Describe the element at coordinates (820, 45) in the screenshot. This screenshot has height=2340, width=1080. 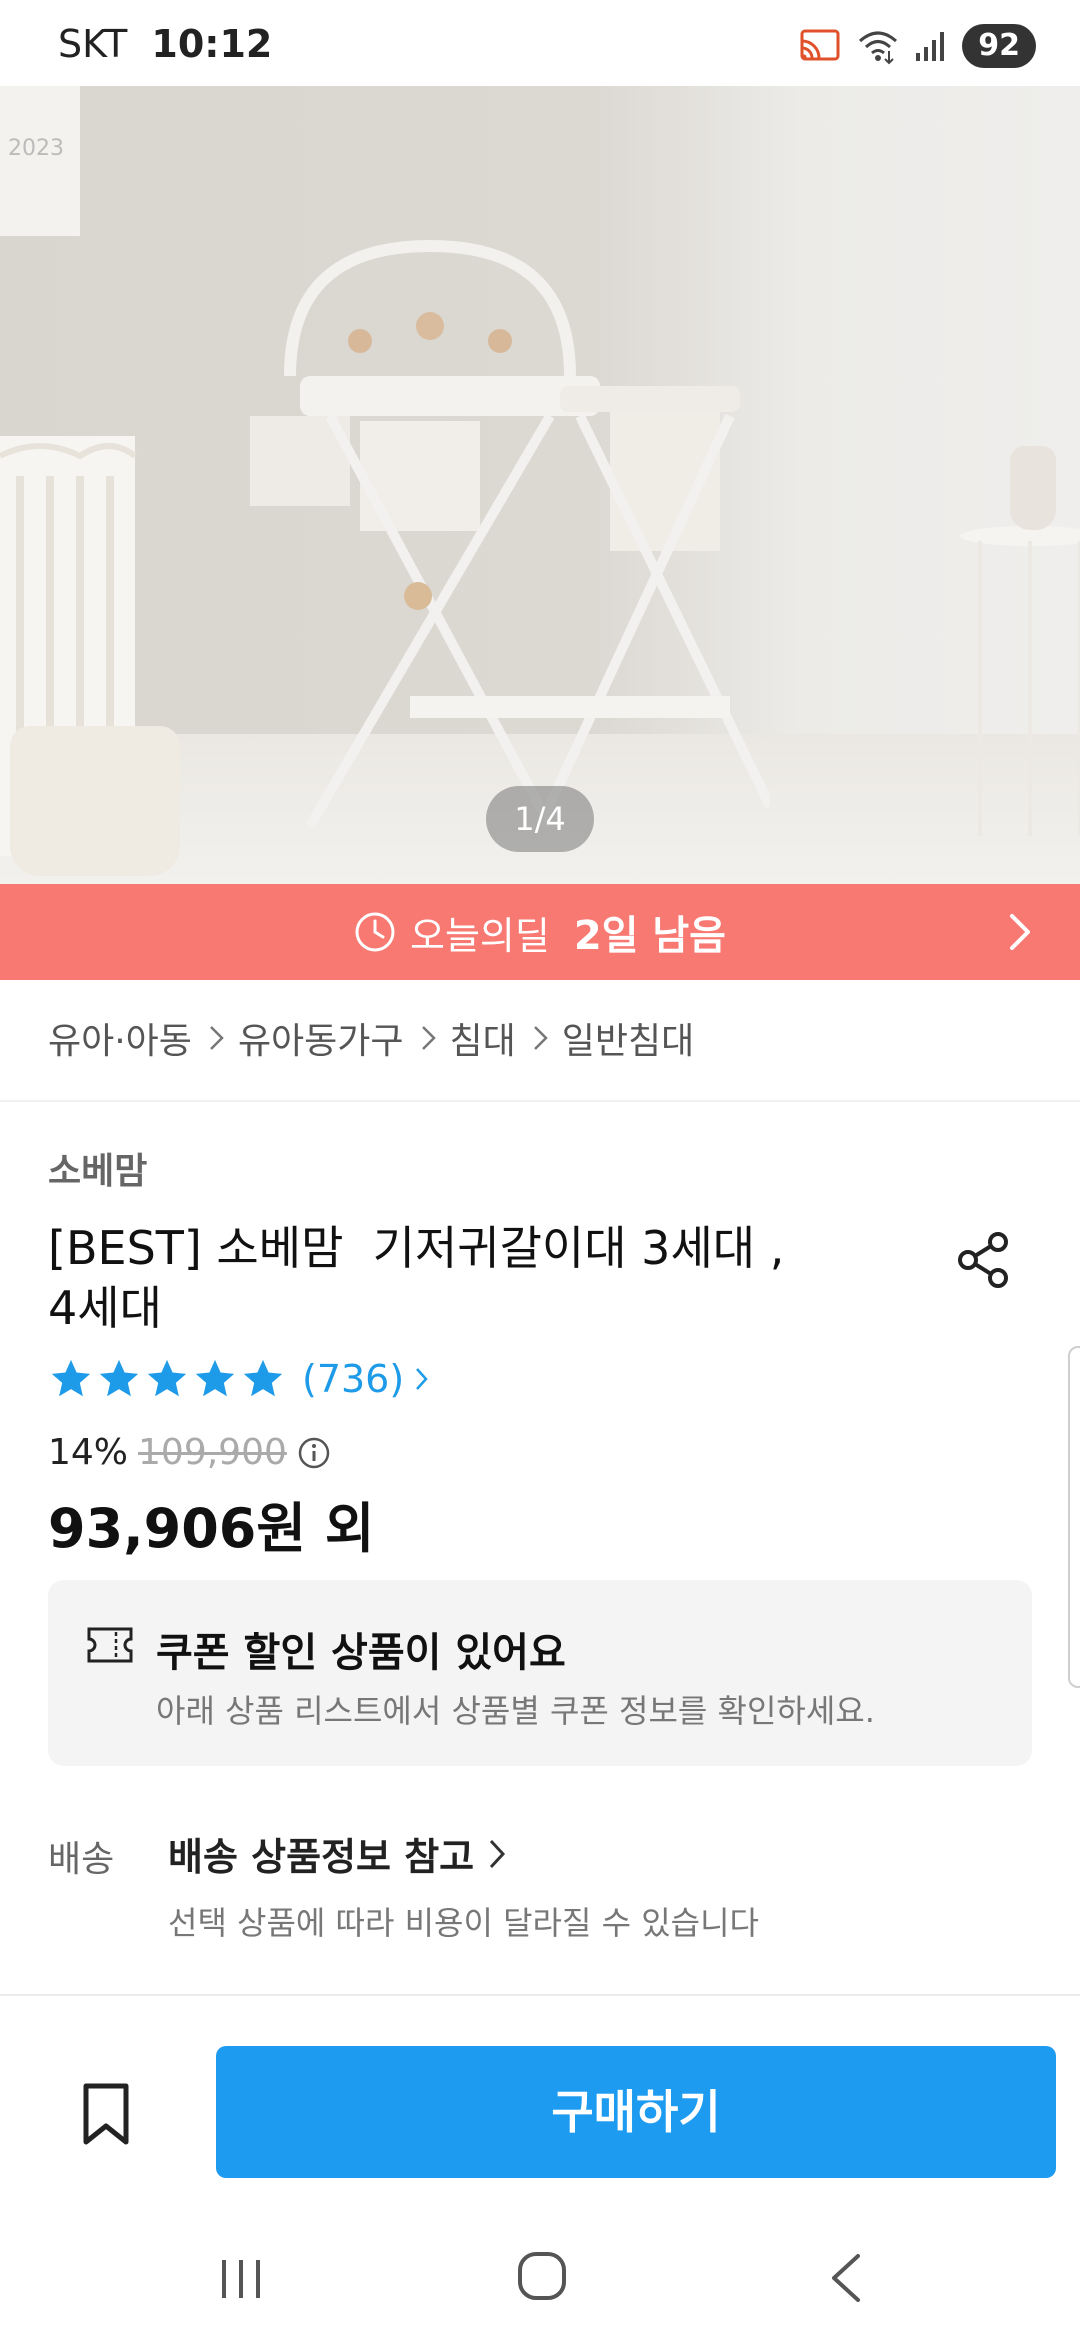
I see `screen-cast-icon` at that location.